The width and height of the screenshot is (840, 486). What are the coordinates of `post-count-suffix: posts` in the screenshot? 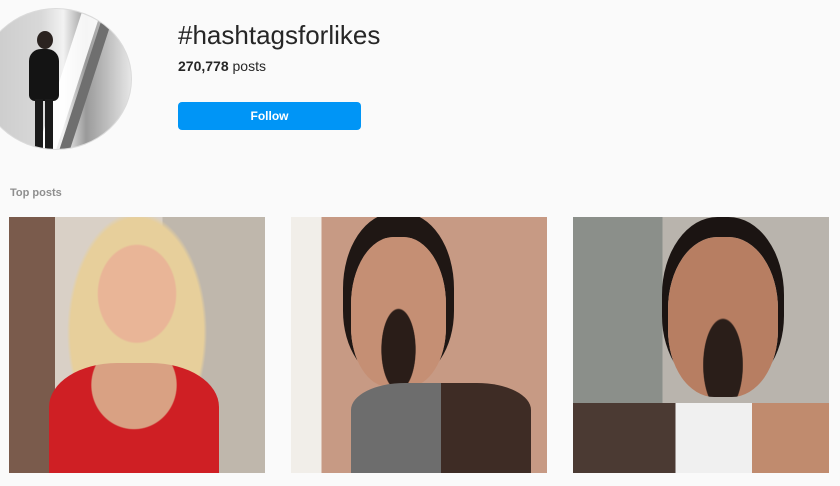 It's located at (247, 66).